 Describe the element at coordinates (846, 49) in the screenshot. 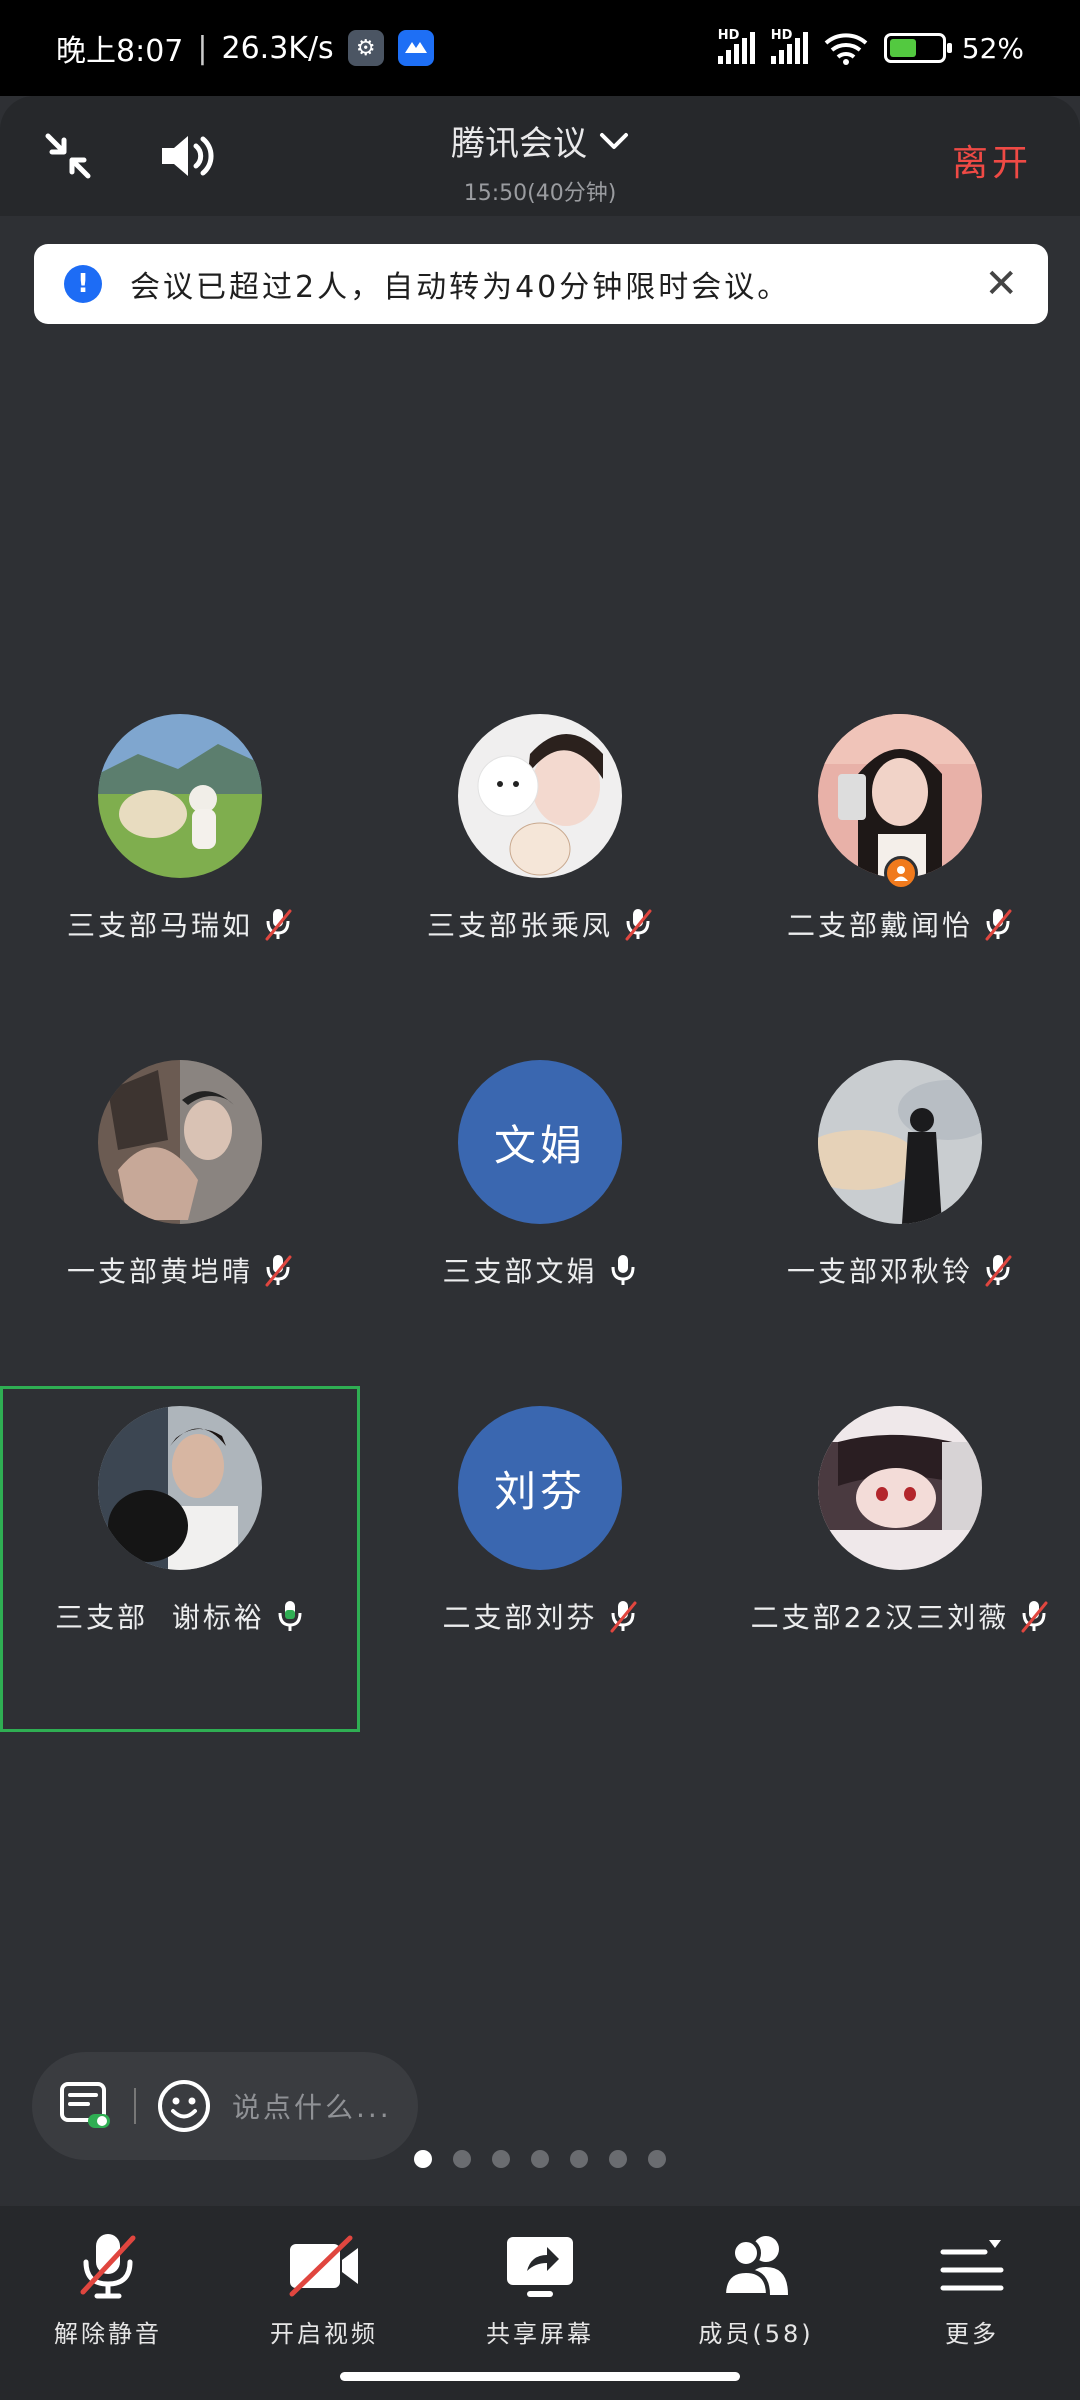

I see `wifi-icon` at that location.